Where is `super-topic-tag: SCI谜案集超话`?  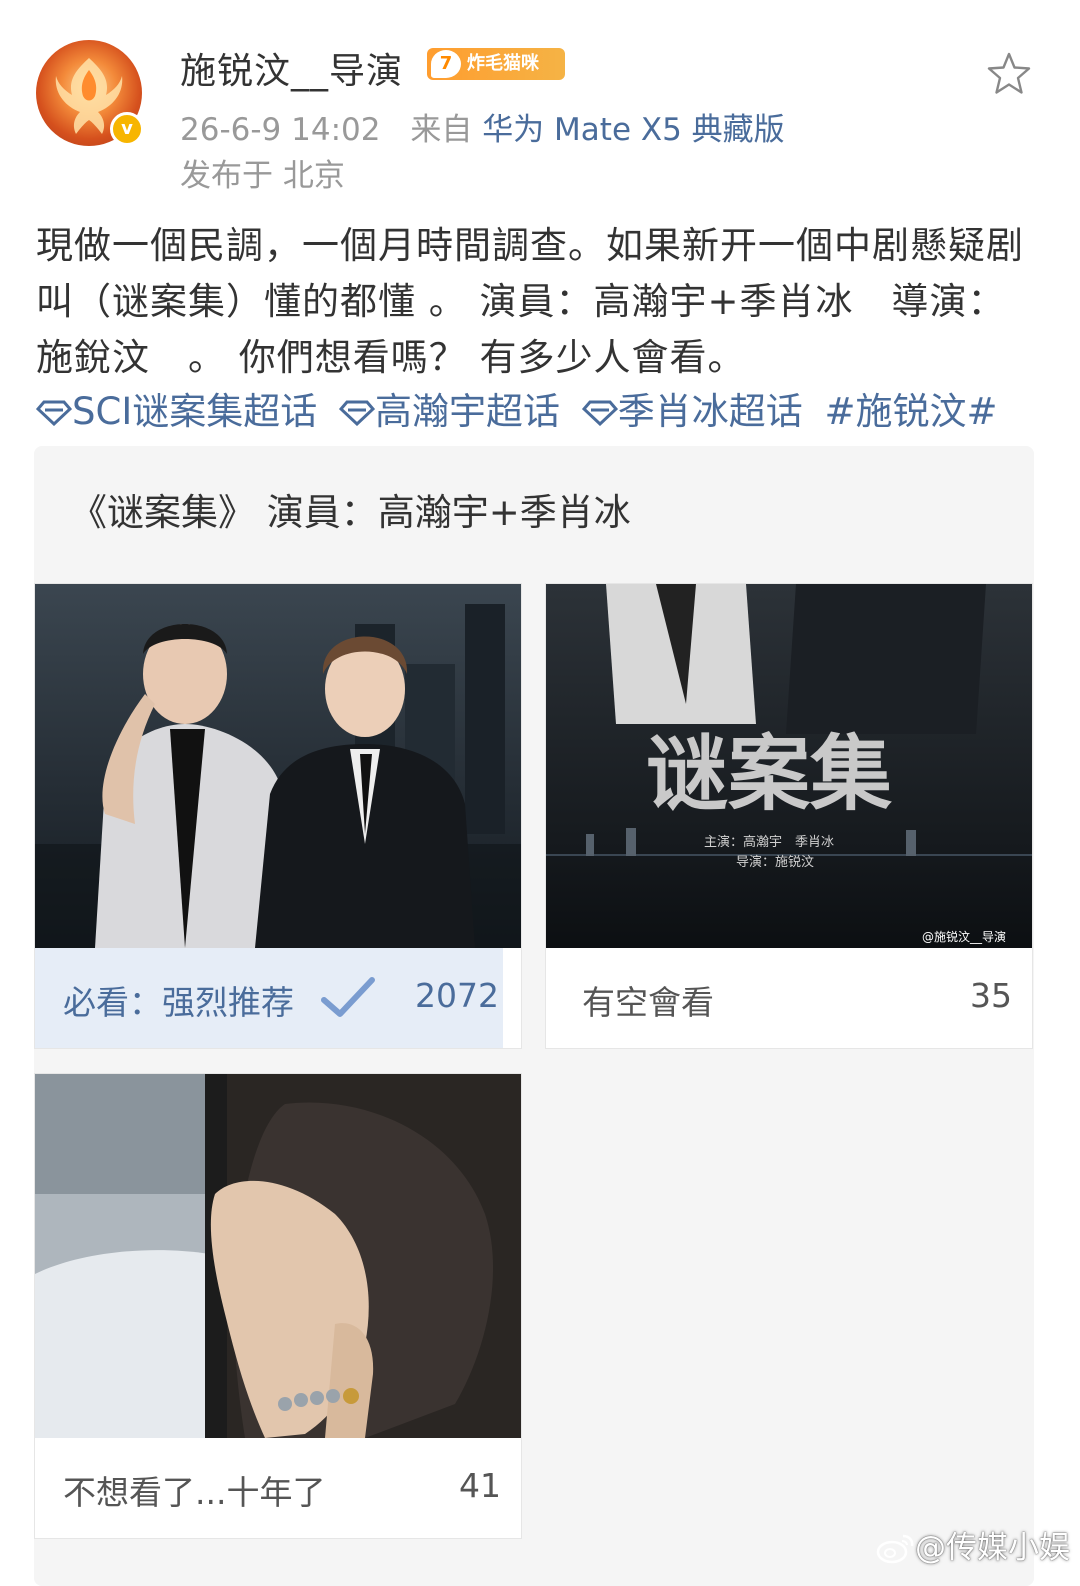
super-topic-tag: SCI谜案集超话 is located at coordinates (176, 412).